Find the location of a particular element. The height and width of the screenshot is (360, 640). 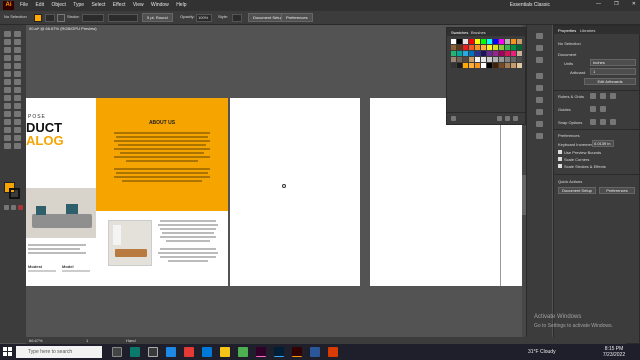

blend-tool-icon is located at coordinates (7, 122).